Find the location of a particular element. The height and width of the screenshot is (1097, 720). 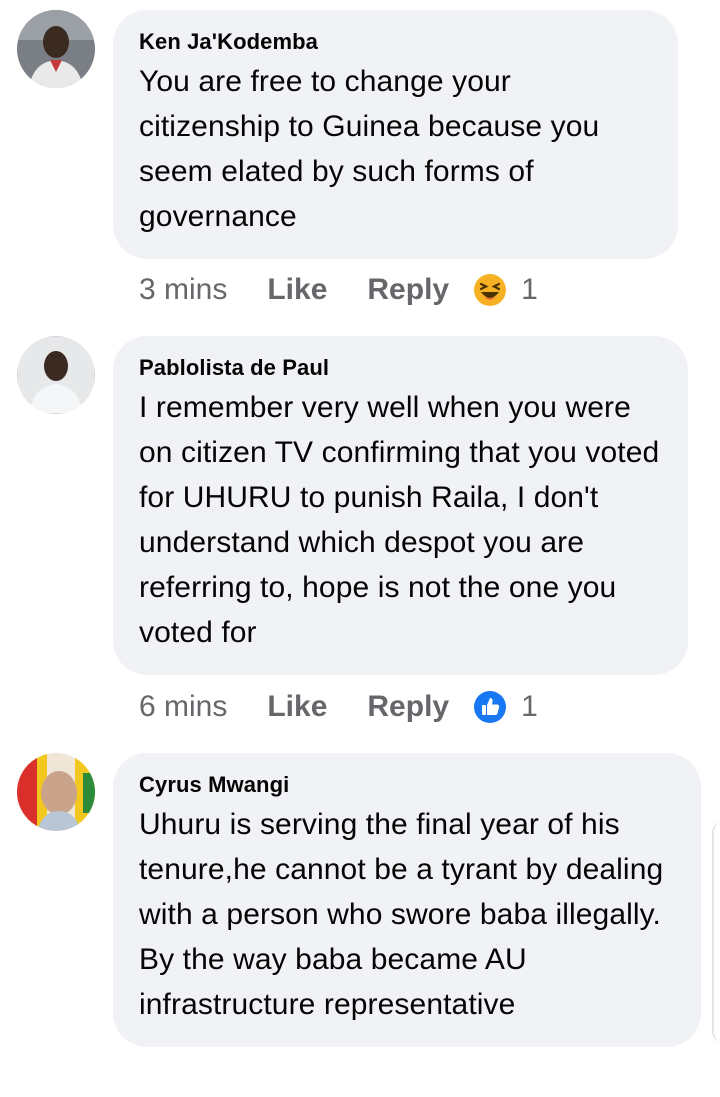

haha-emoji-icon is located at coordinates (490, 290).